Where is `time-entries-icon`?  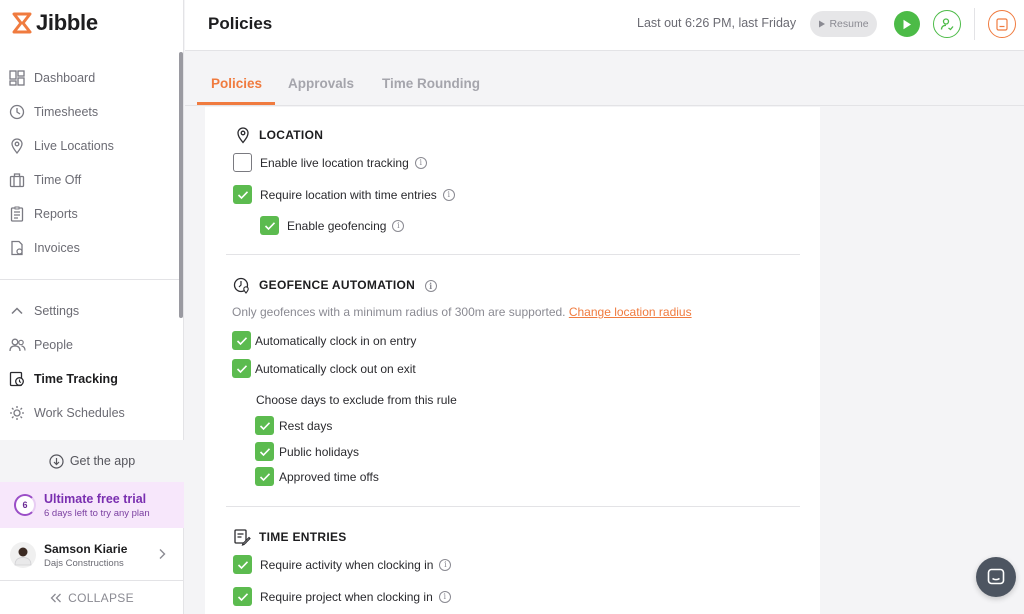 time-entries-icon is located at coordinates (242, 537).